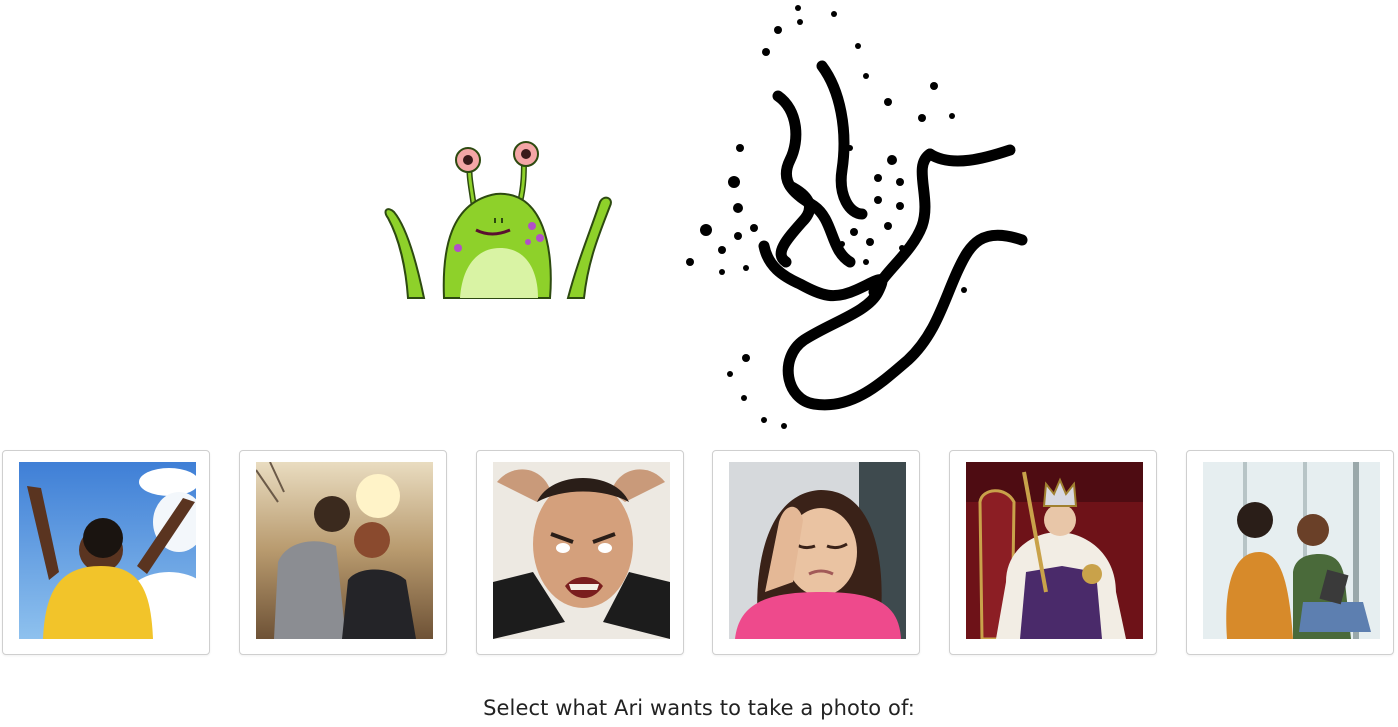  Describe the element at coordinates (857, 217) in the screenshot. I see `scribble-drawing-icon` at that location.